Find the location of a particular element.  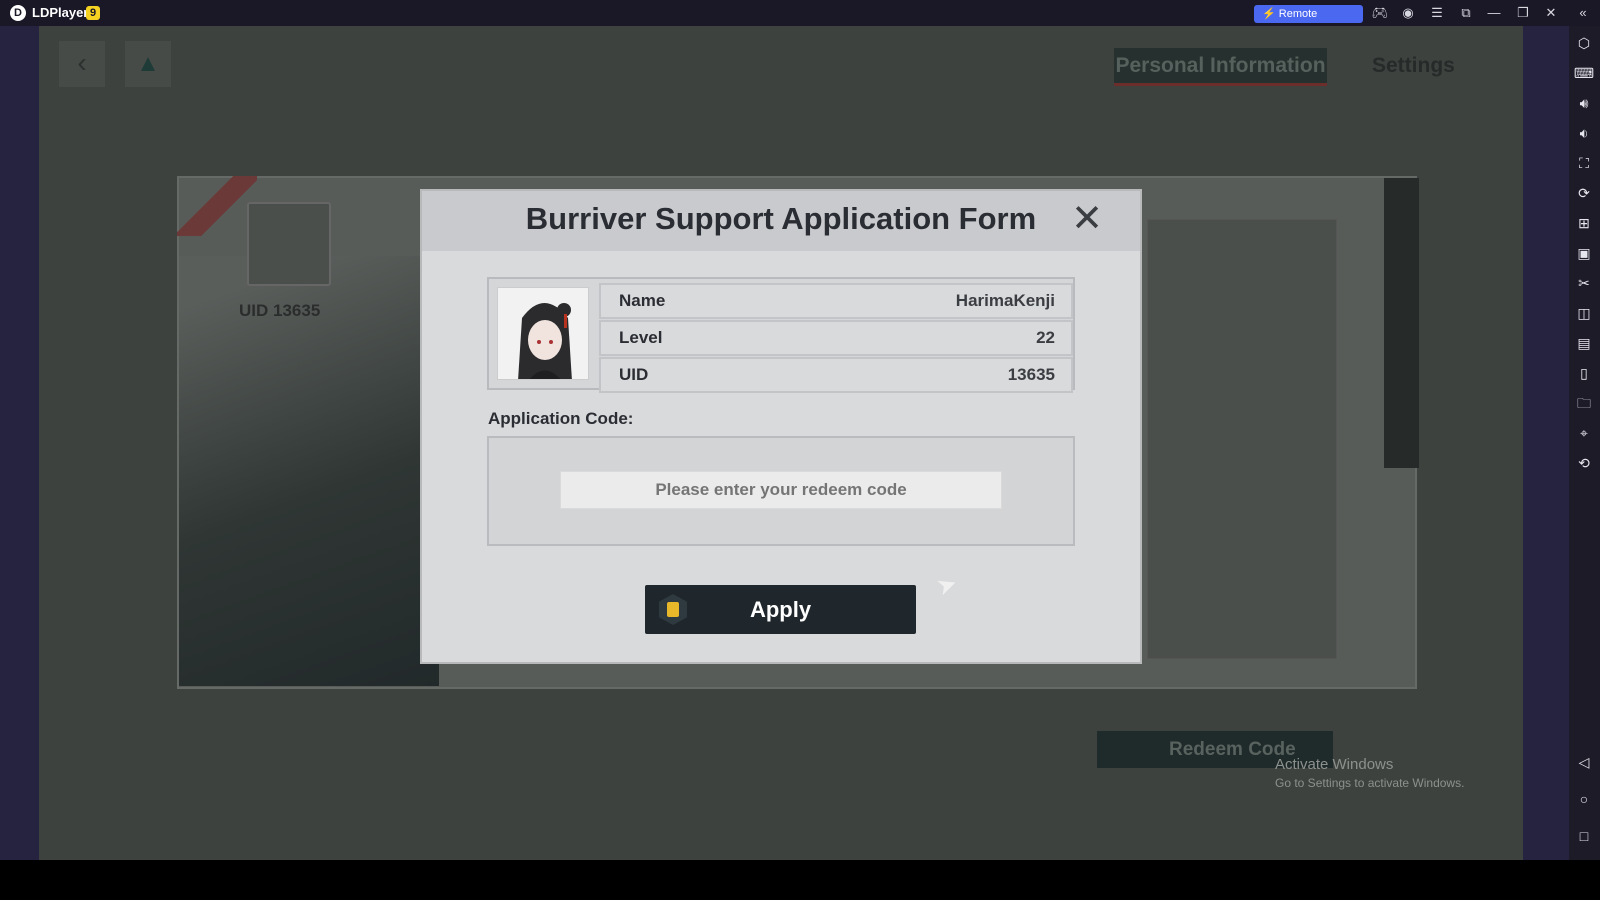

tab-settings: Settings is located at coordinates (1413, 66).